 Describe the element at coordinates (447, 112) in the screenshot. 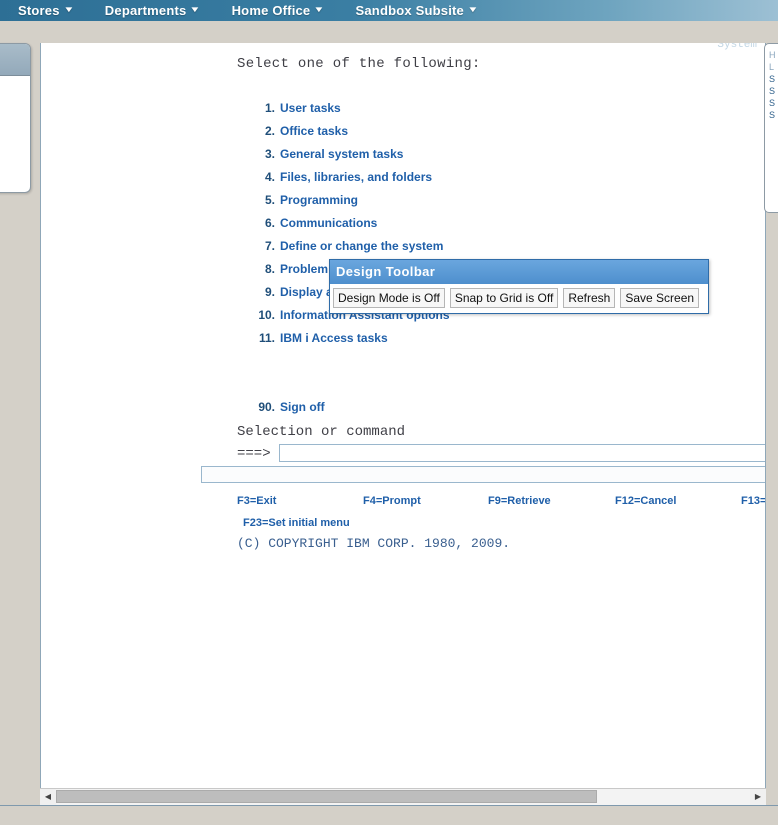

I see `menu-option-row: 1. User tasks` at that location.